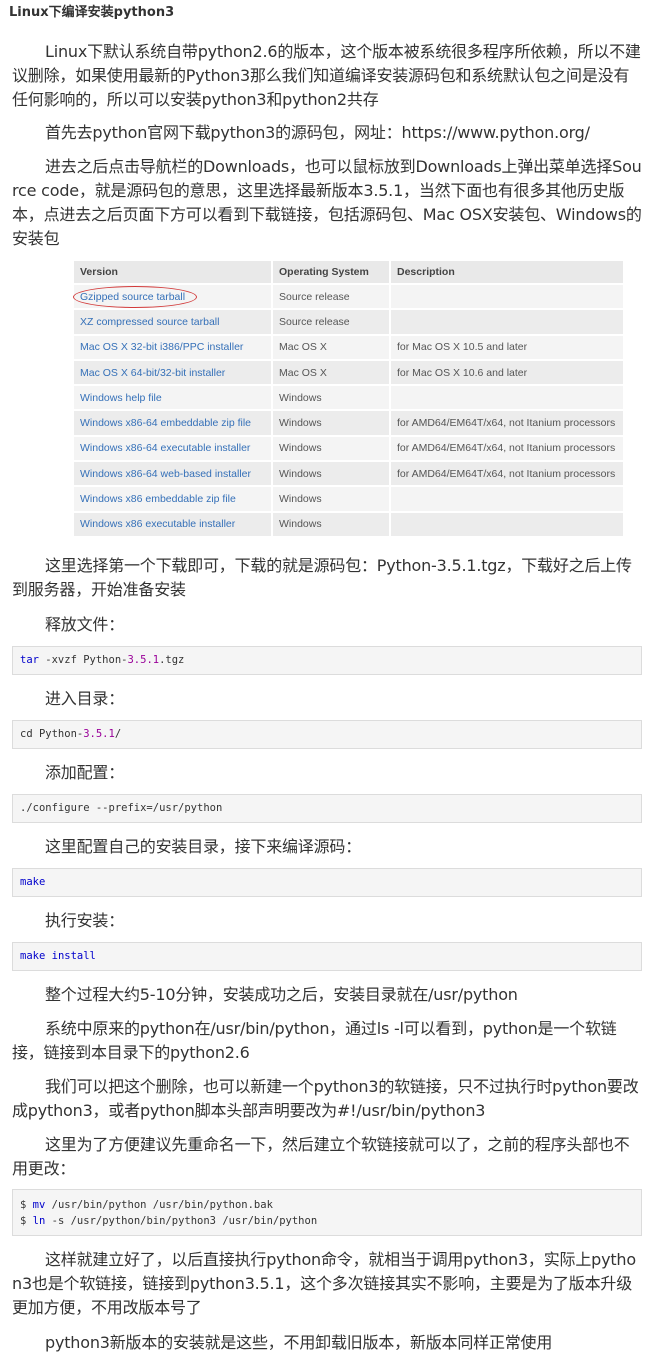  I want to click on table-row: Gzipped source tarball Source release, so click(349, 296).